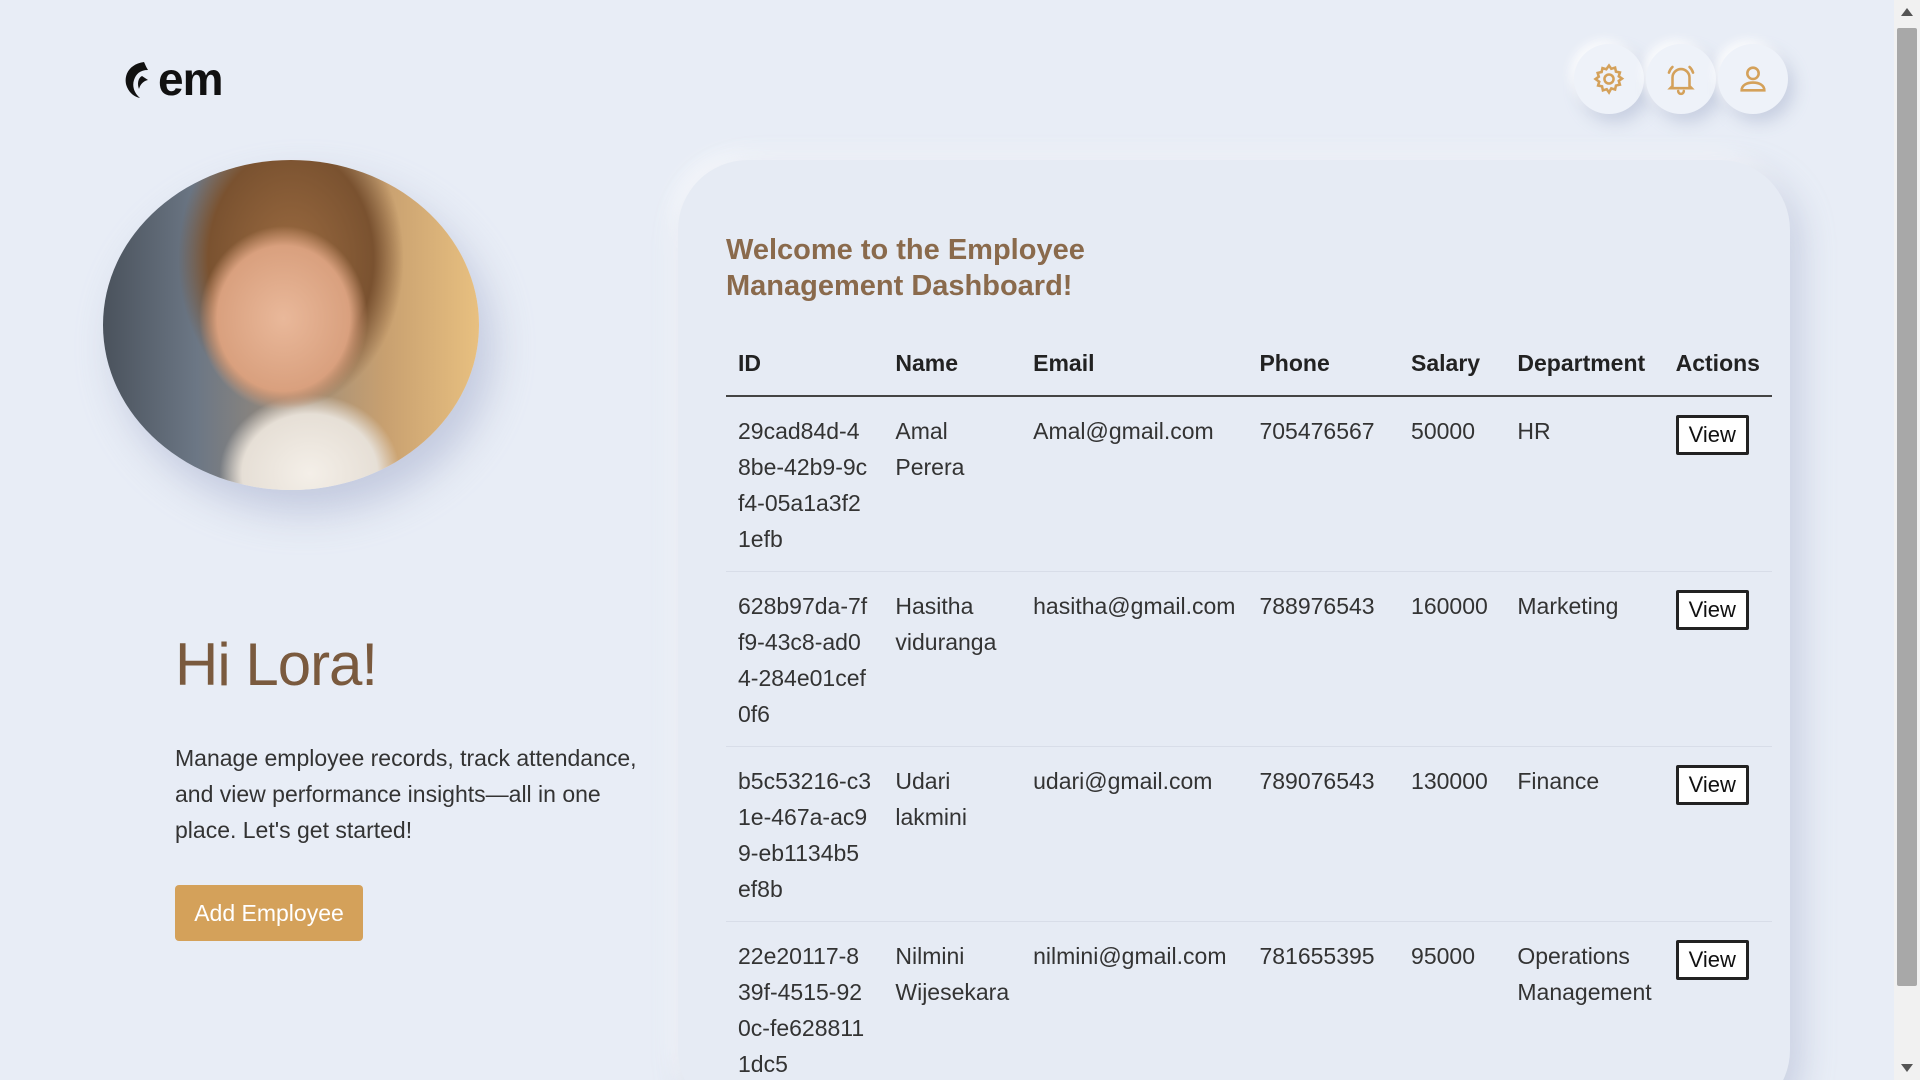 Image resolution: width=1920 pixels, height=1080 pixels. I want to click on cell-email: Amal@gmail.com, so click(1134, 484).